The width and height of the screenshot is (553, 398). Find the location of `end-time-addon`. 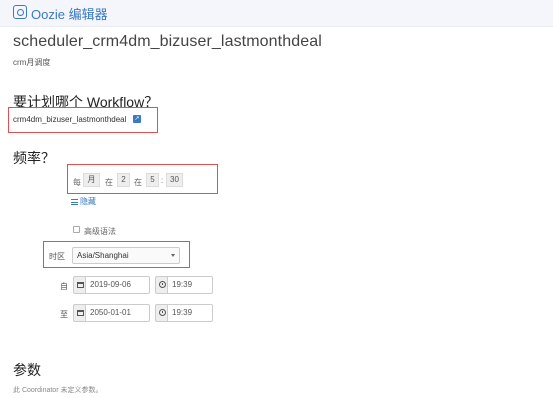

end-time-addon is located at coordinates (161, 313).